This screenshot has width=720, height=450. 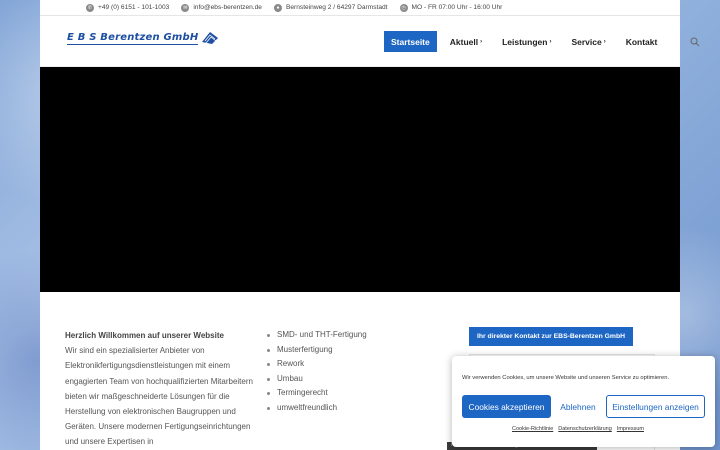 I want to click on email-text: info@ebs-berentzen.de, so click(x=227, y=7).